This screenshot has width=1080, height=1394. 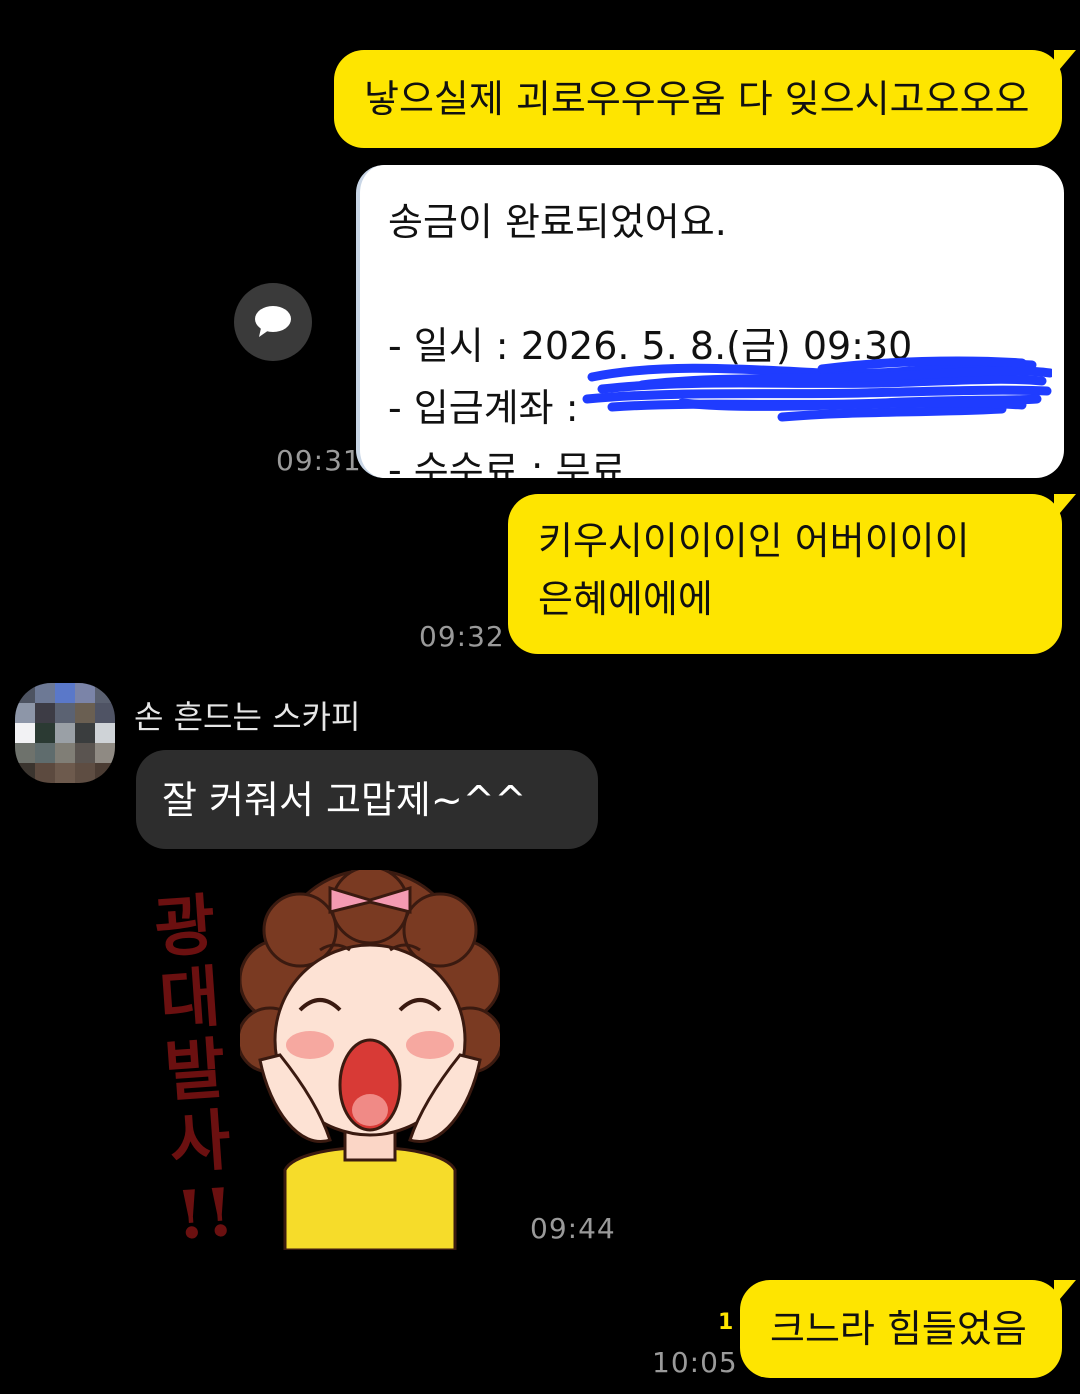 I want to click on transfer-fee-row: - 수수료 : 무료, so click(x=711, y=458).